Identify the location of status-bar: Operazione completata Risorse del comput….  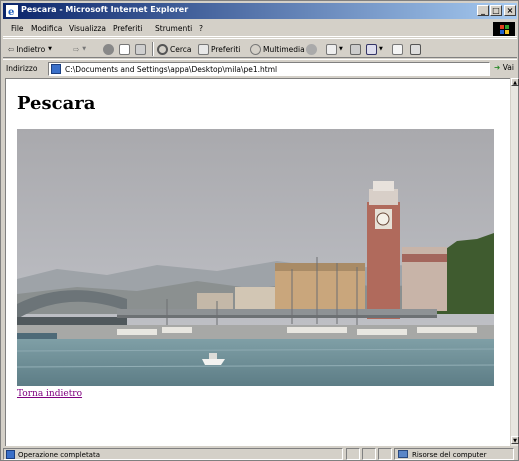
(260, 453).